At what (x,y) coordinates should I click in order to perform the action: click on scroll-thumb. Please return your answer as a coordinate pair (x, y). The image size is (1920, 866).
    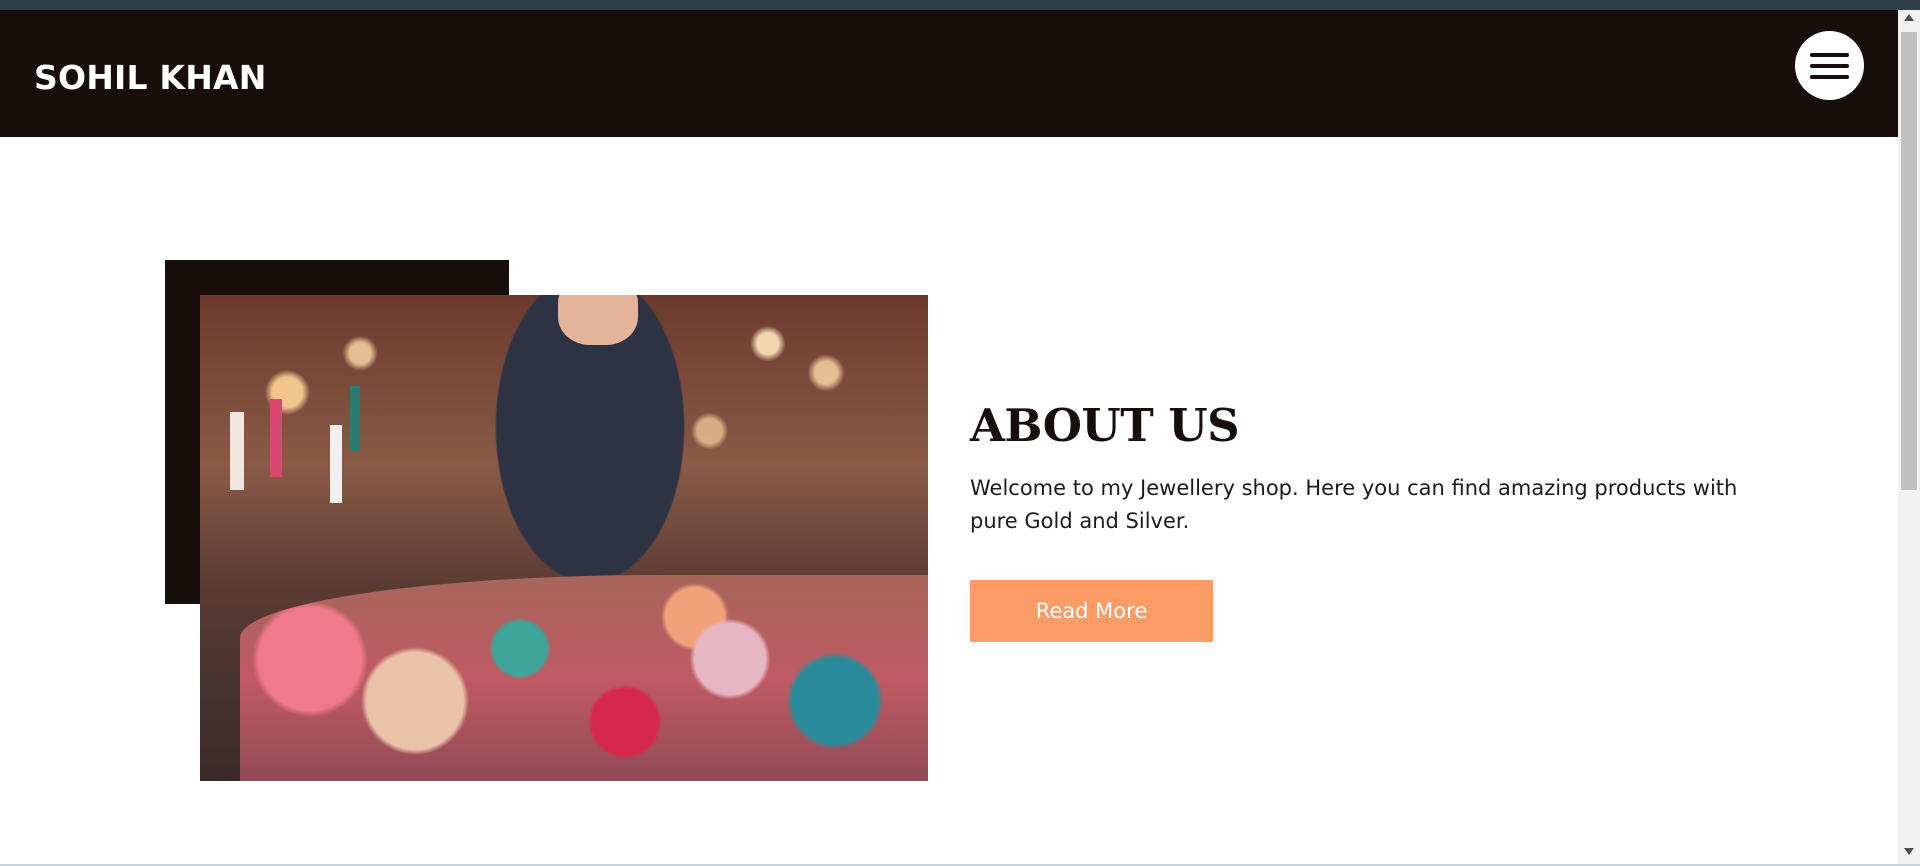
    Looking at the image, I should click on (1909, 261).